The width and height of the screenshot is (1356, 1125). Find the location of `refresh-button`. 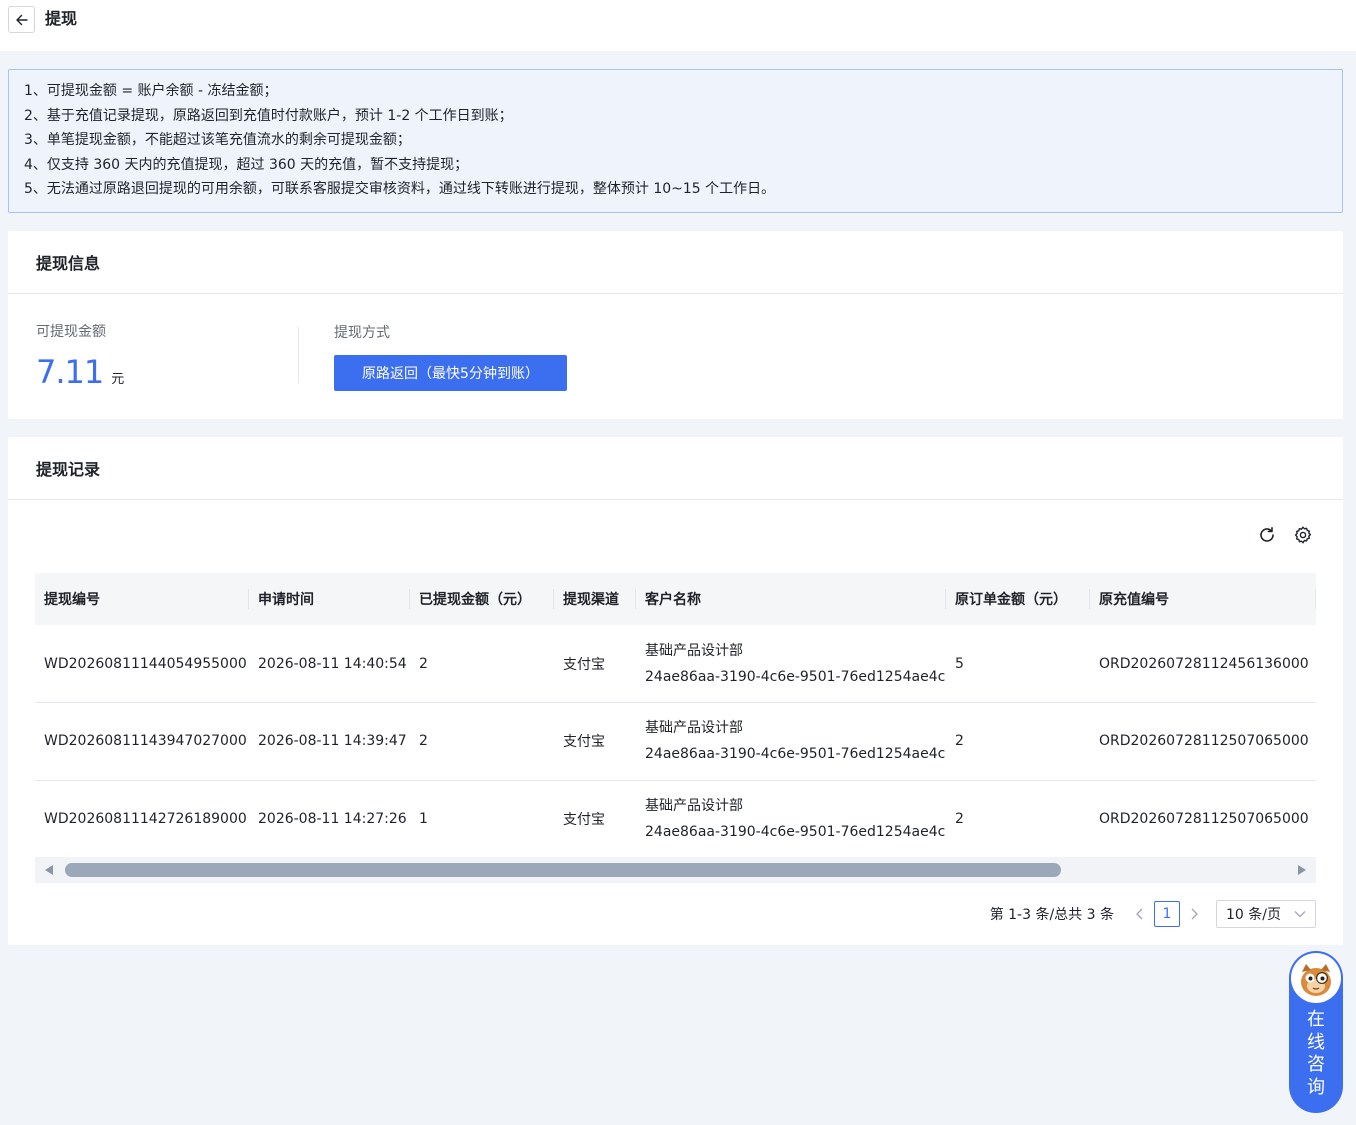

refresh-button is located at coordinates (1267, 535).